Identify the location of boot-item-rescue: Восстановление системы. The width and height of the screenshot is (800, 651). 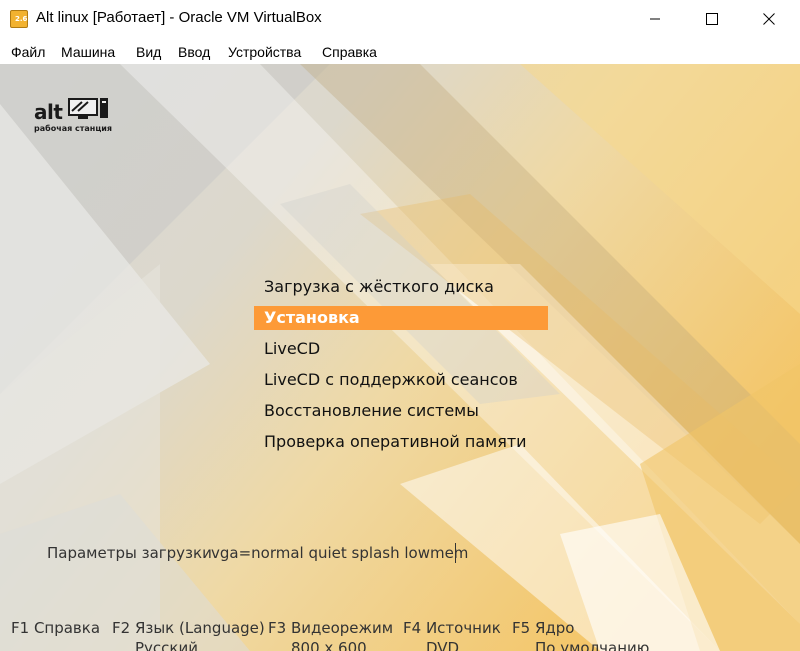
(401, 411).